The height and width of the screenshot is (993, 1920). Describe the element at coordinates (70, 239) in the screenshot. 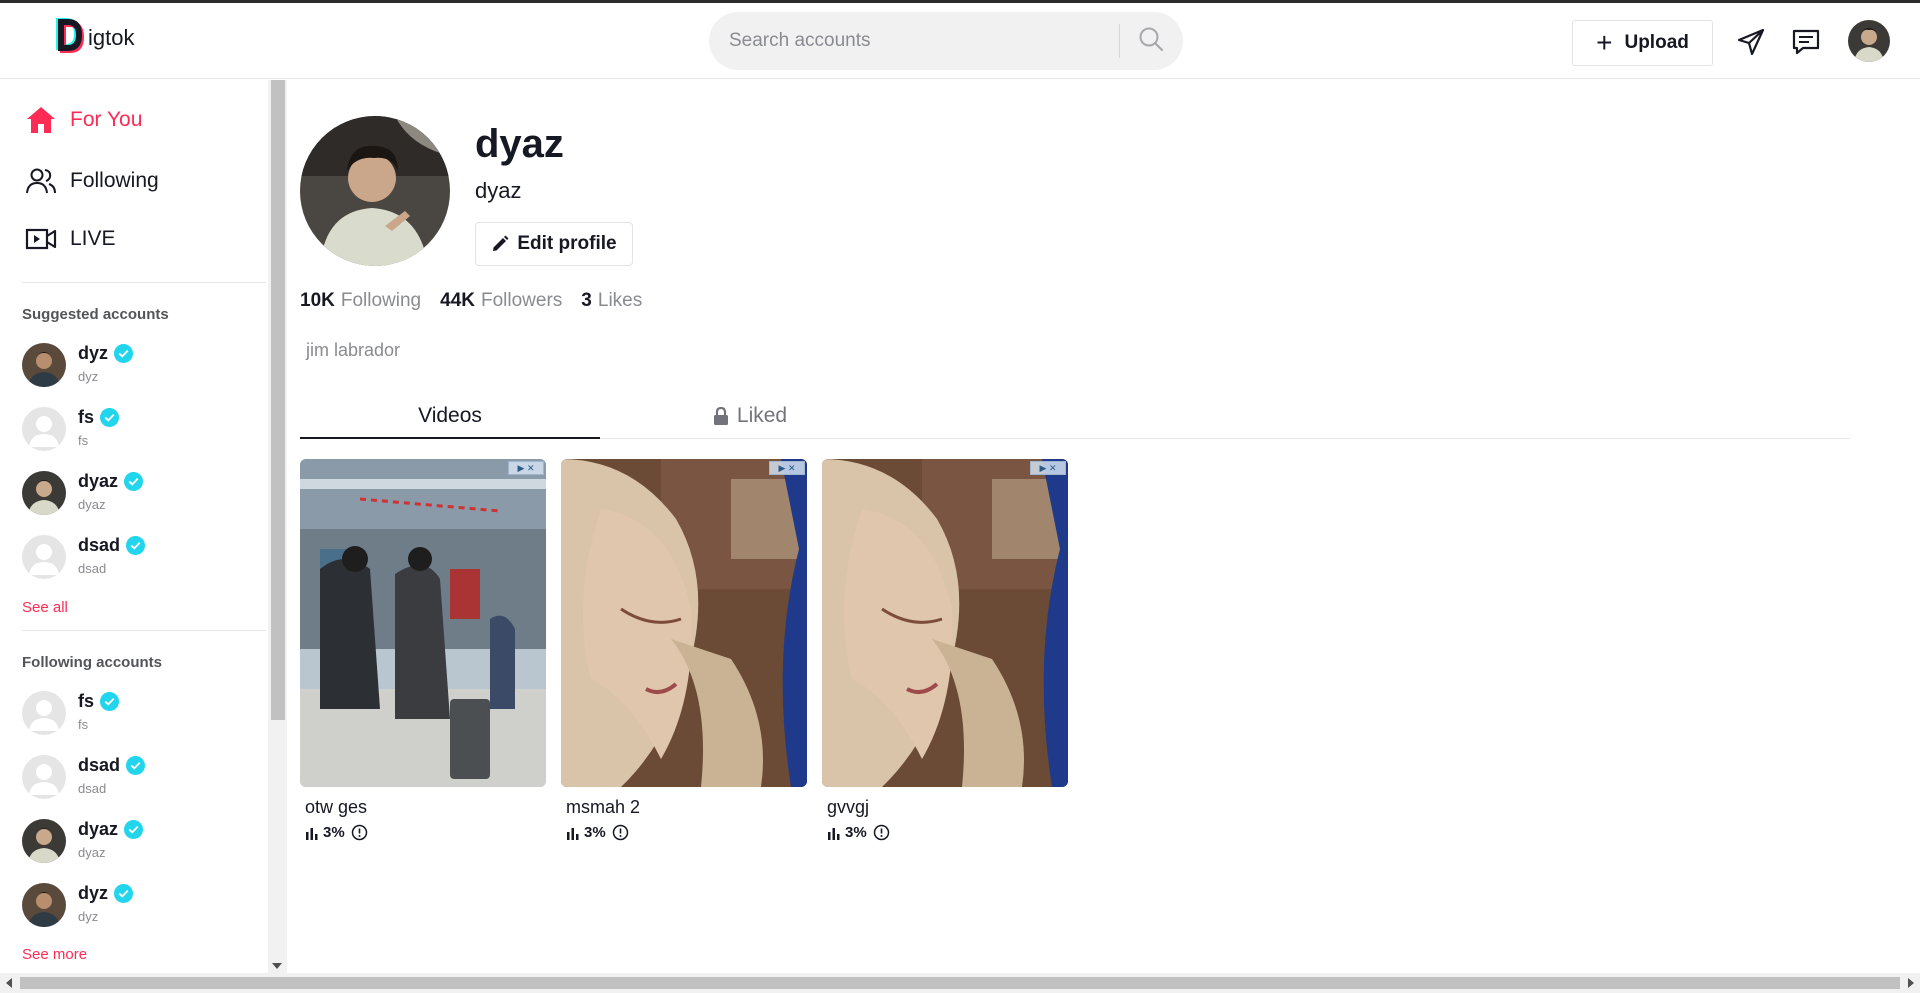

I see `sidebar-item-live: LIVE` at that location.